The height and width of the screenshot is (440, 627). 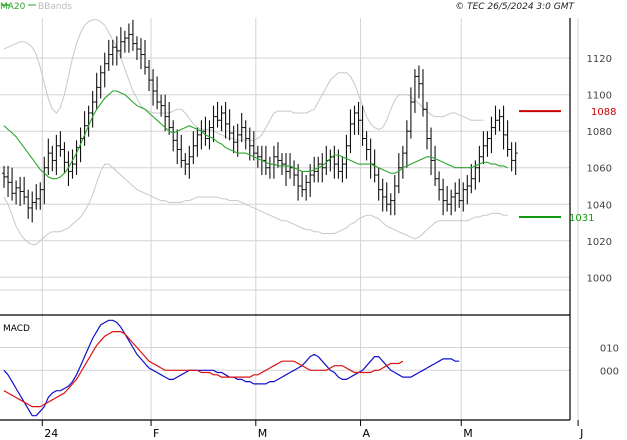 I want to click on macd-tick-label: 000, so click(x=609, y=371).